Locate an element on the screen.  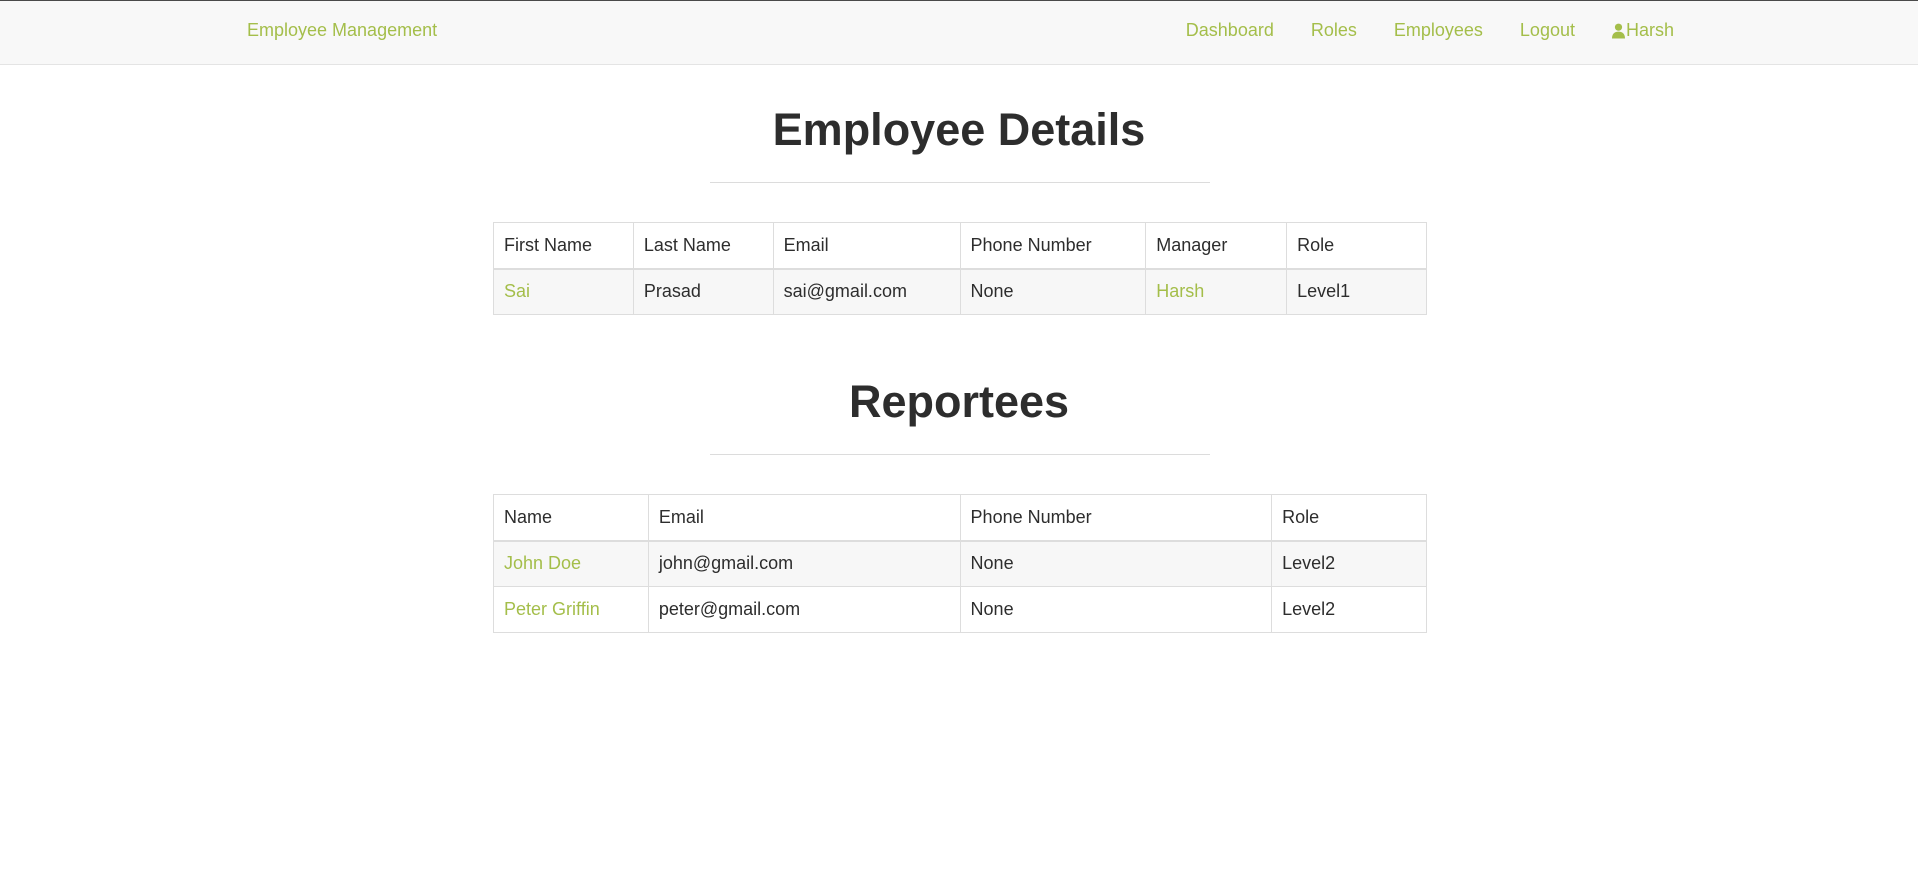
table-header-row: Name Email Phone Number Role is located at coordinates (960, 518).